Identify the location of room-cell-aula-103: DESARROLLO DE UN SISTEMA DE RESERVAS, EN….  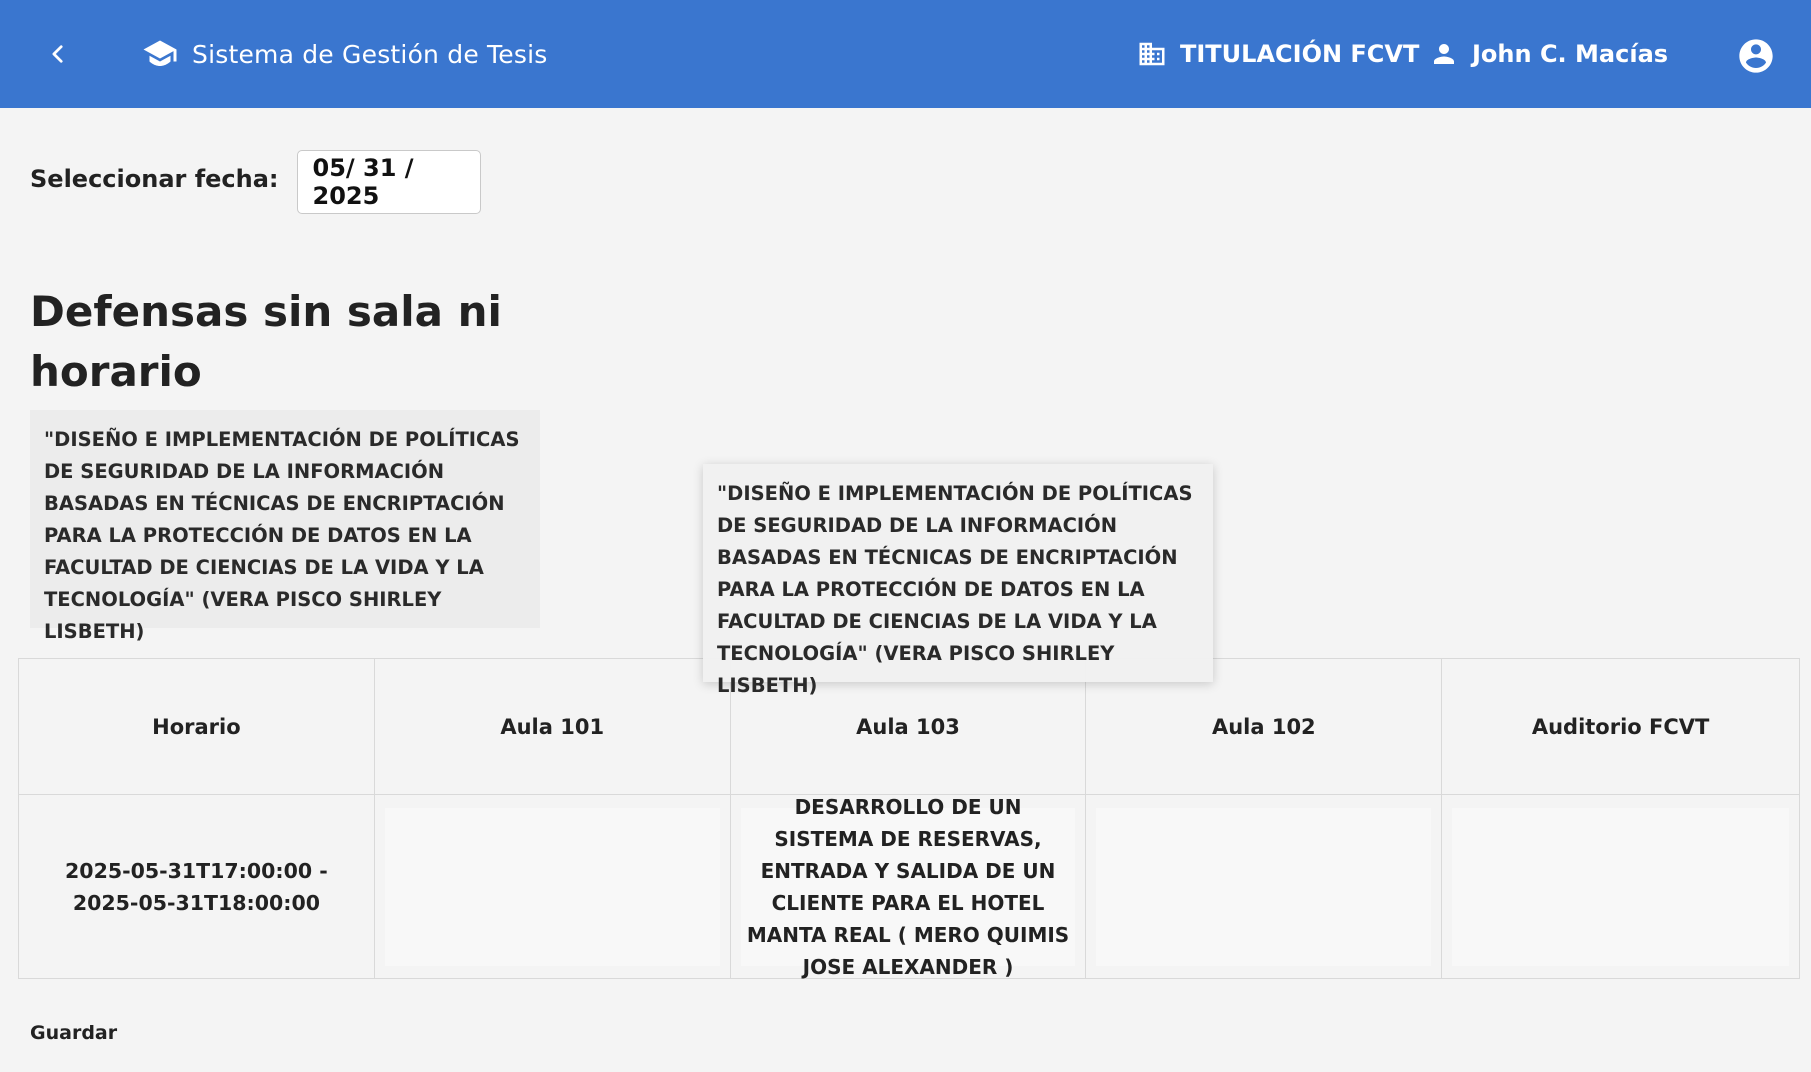
(908, 886).